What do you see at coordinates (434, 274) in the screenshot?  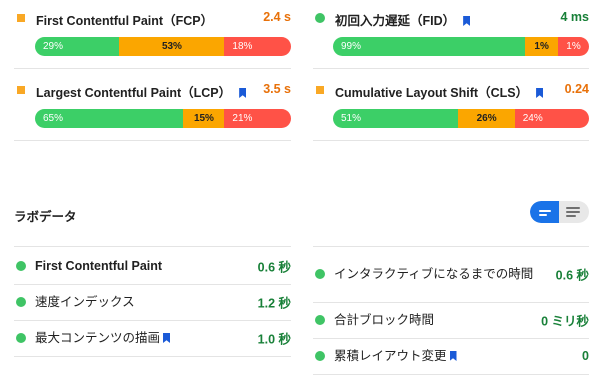 I see `lab-metric-name: インタラクティブになるまでの時間` at bounding box center [434, 274].